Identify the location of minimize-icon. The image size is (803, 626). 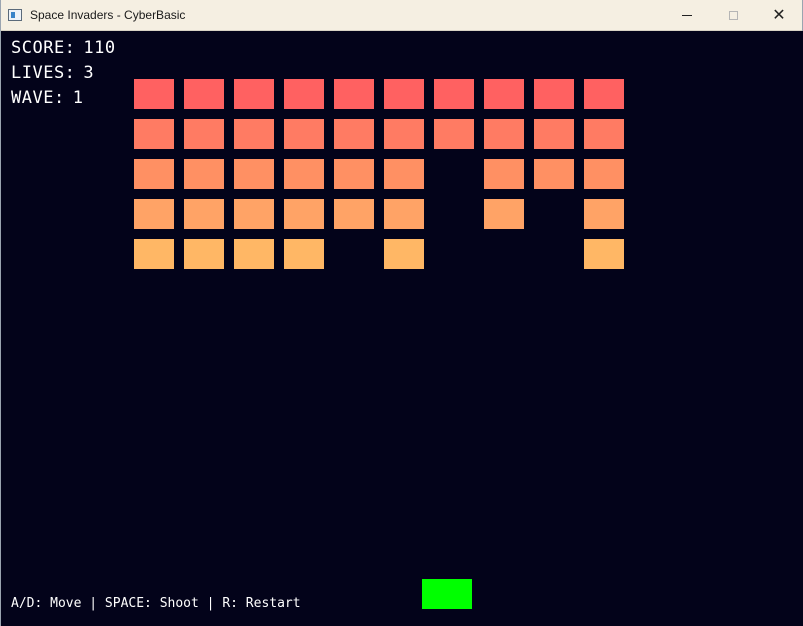
(687, 15).